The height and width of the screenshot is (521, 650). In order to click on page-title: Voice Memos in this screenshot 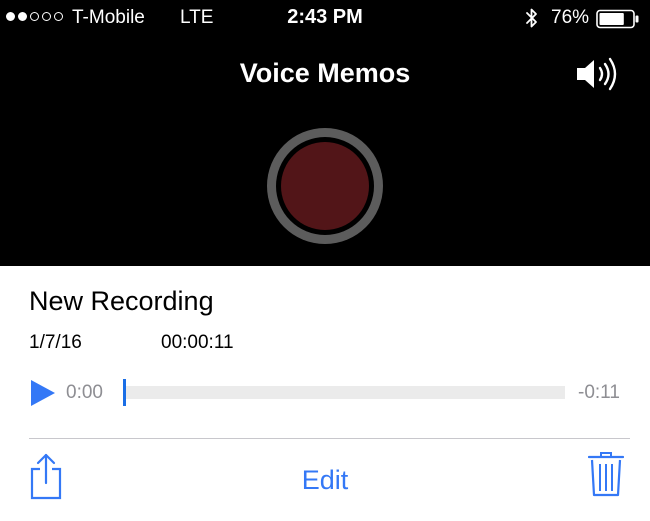, I will do `click(325, 73)`.